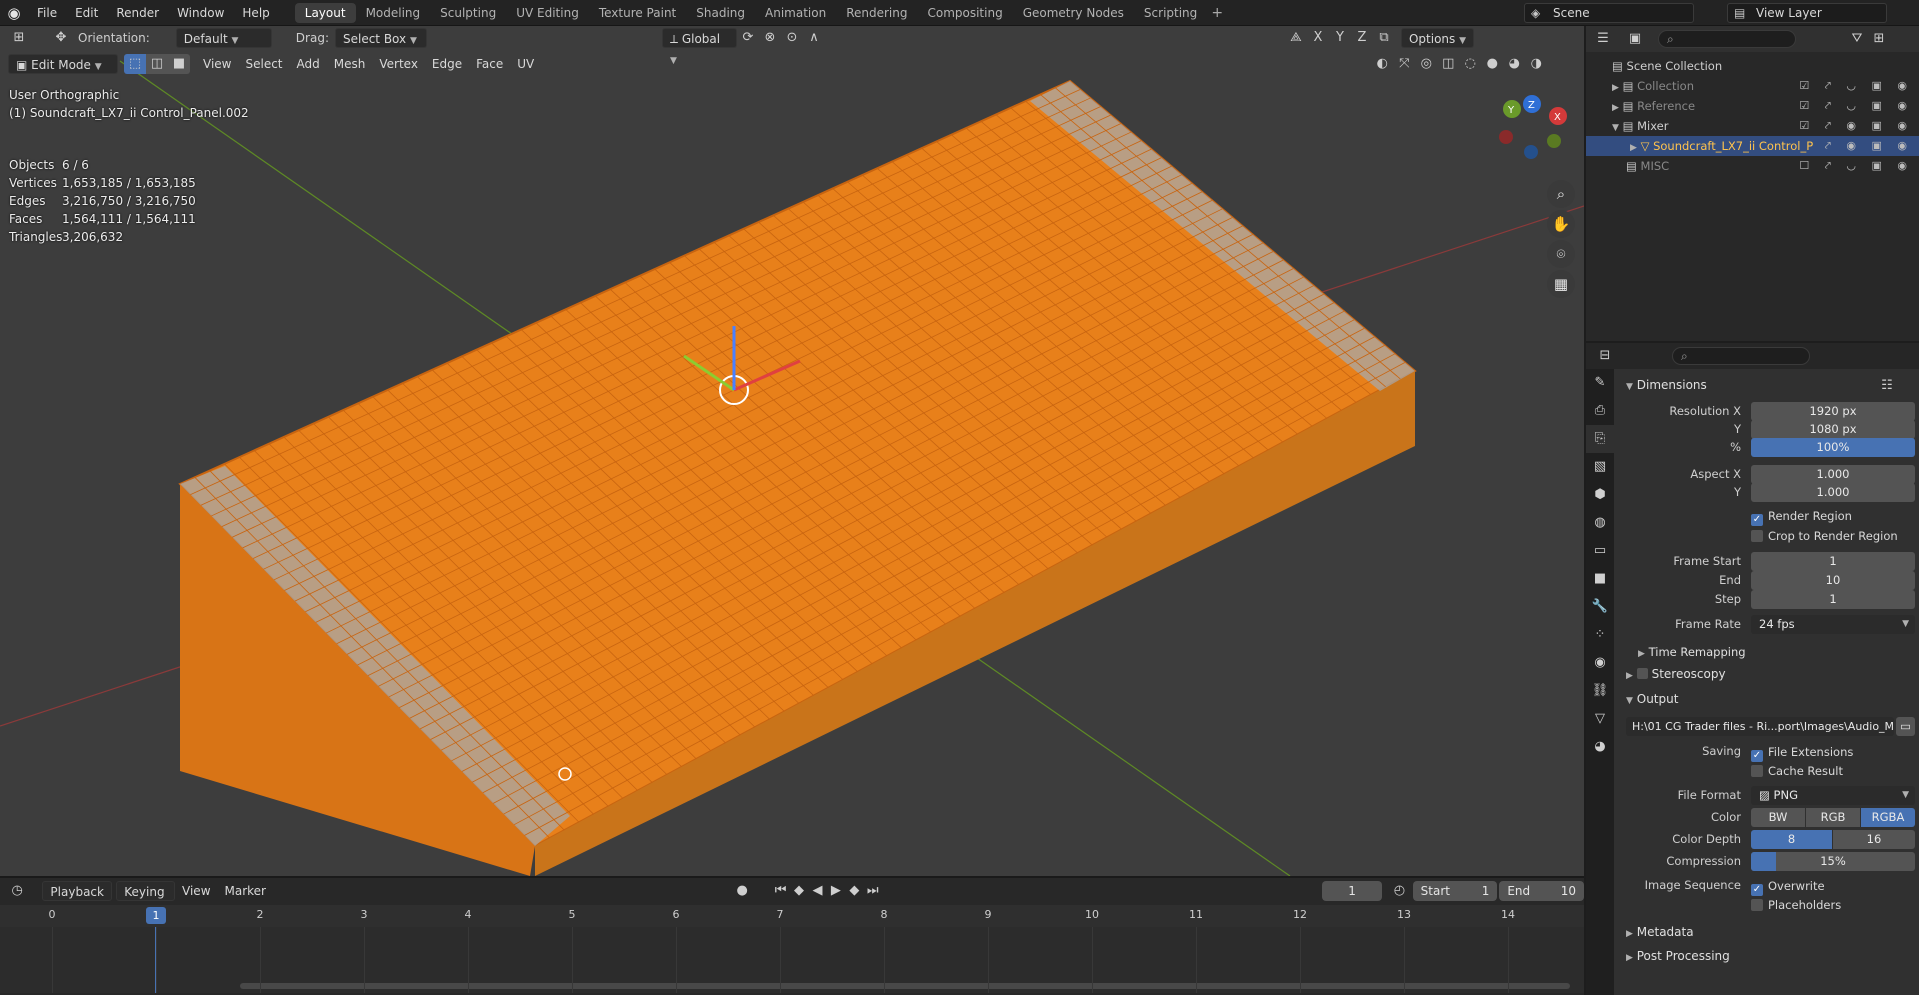  What do you see at coordinates (1856, 166) in the screenshot?
I see `row-toggle-icons: ☐ ⤤ ◡ ▣ ◉` at bounding box center [1856, 166].